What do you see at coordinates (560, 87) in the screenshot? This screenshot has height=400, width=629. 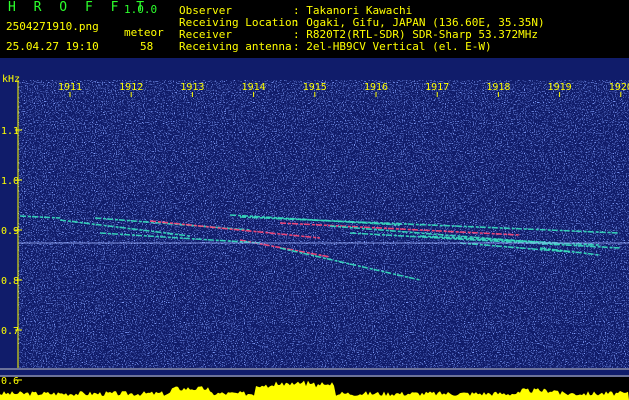 I see `time-tick-label: 1919` at bounding box center [560, 87].